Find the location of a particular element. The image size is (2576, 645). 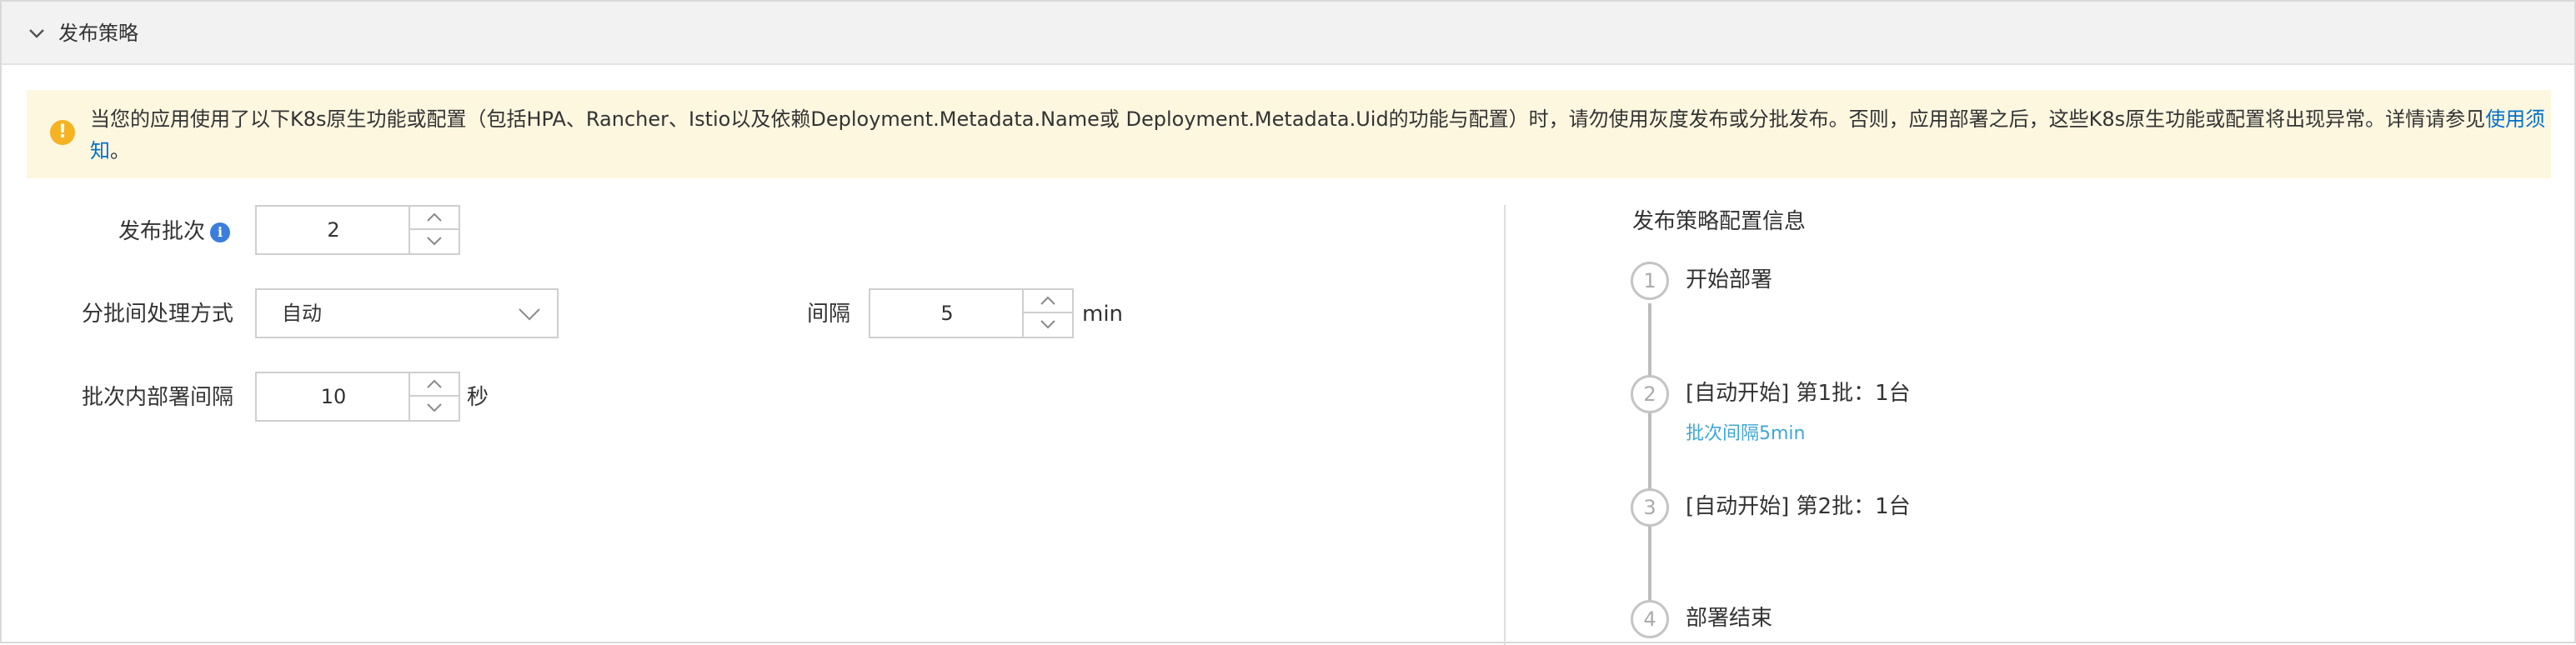

step-number: 1 is located at coordinates (1650, 281).